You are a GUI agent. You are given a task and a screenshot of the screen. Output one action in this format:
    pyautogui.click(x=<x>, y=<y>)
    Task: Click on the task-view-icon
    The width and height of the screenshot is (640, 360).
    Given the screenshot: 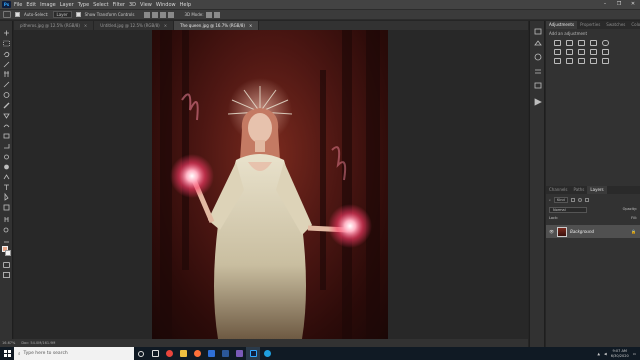 What is the action you would take?
    pyautogui.click(x=155, y=353)
    